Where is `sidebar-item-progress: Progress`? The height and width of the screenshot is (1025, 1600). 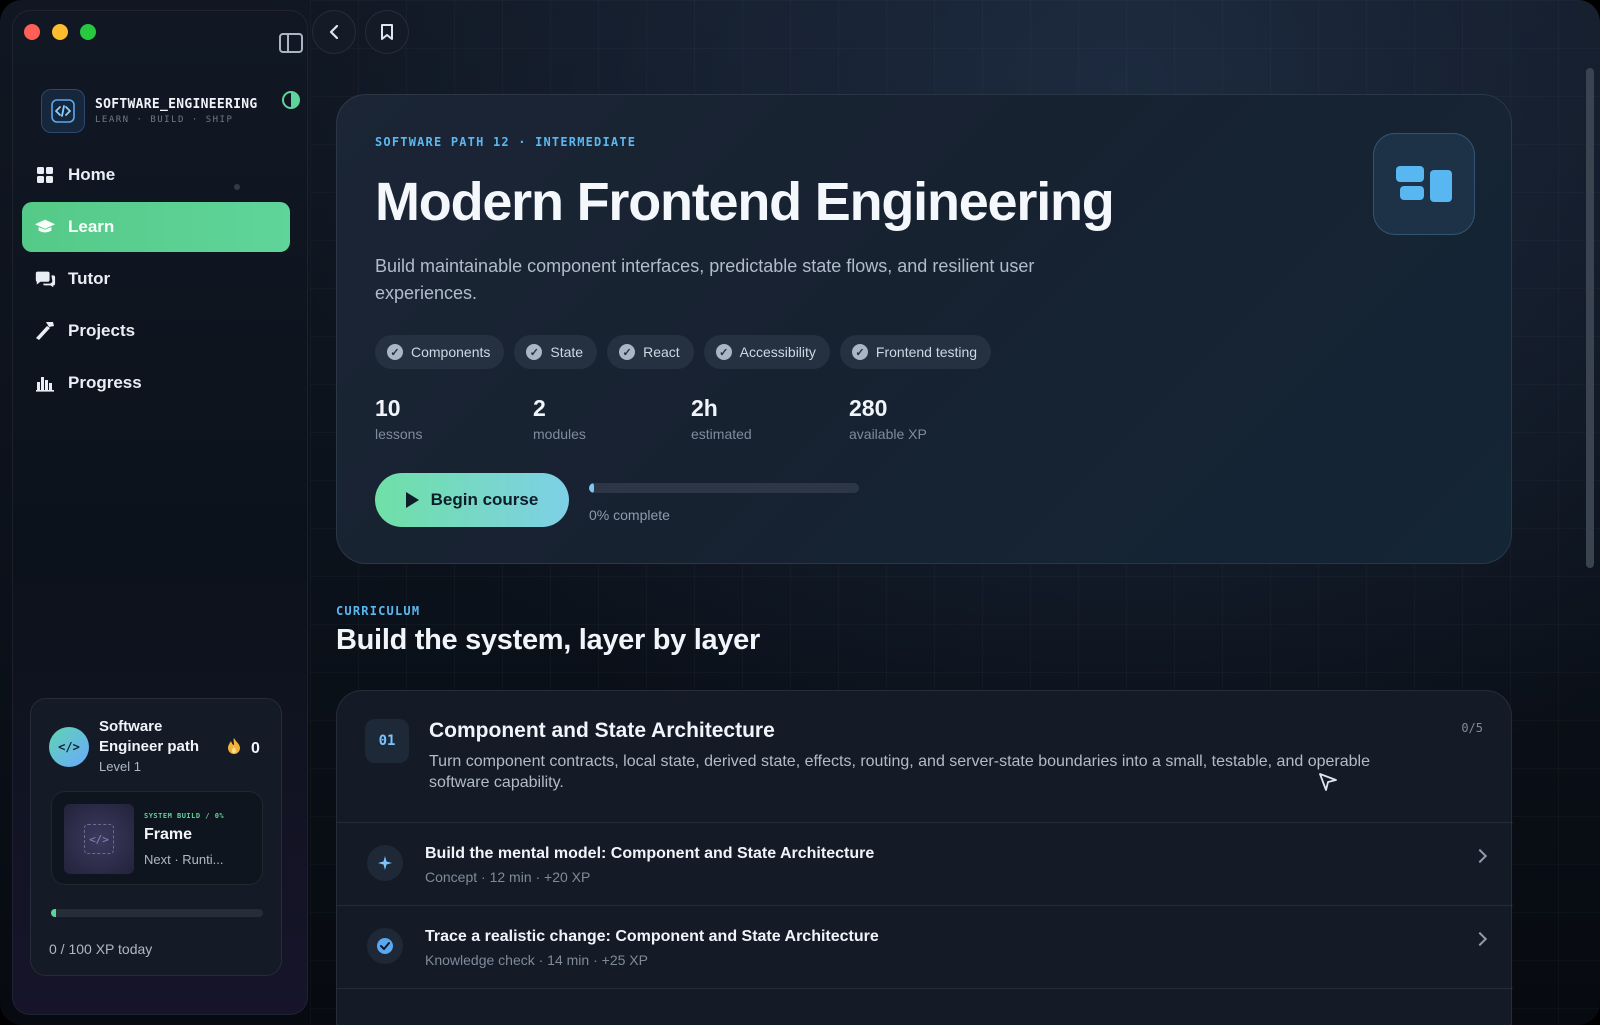 sidebar-item-progress: Progress is located at coordinates (156, 383).